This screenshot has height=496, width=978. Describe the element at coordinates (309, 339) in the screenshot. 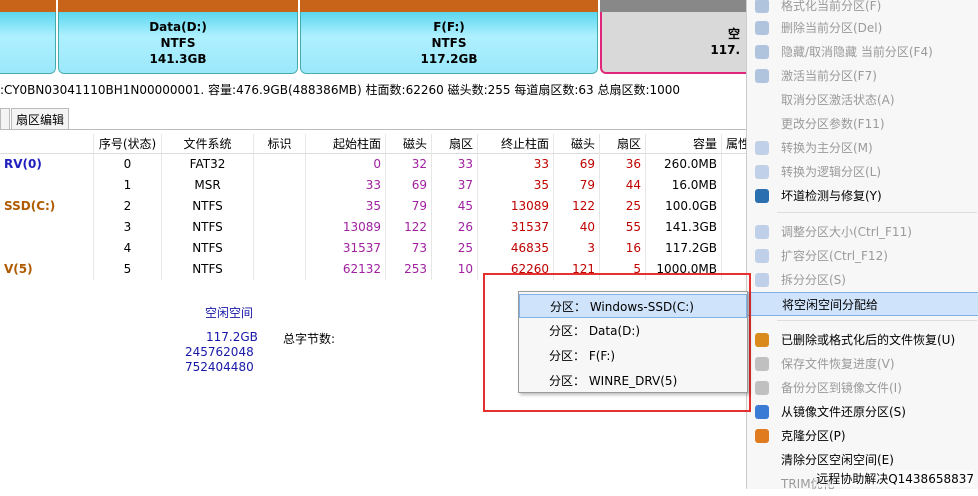

I see `total-bytes-label: 总字节数:` at that location.